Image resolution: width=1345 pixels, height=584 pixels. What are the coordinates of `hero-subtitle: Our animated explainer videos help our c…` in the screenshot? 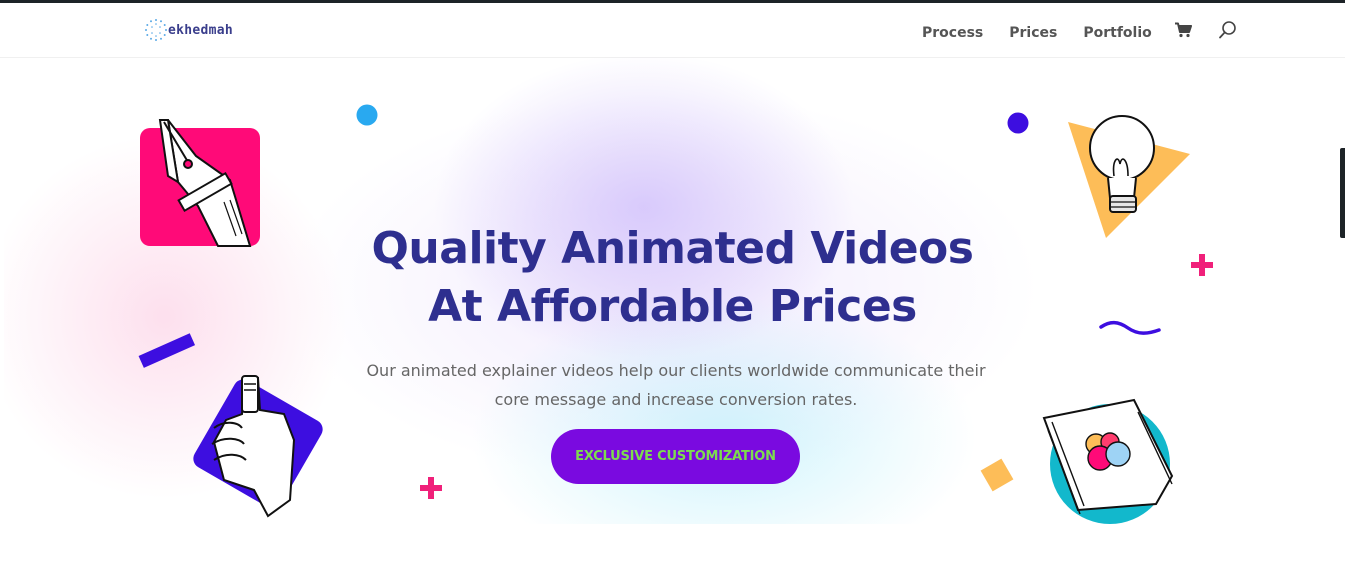 It's located at (672, 385).